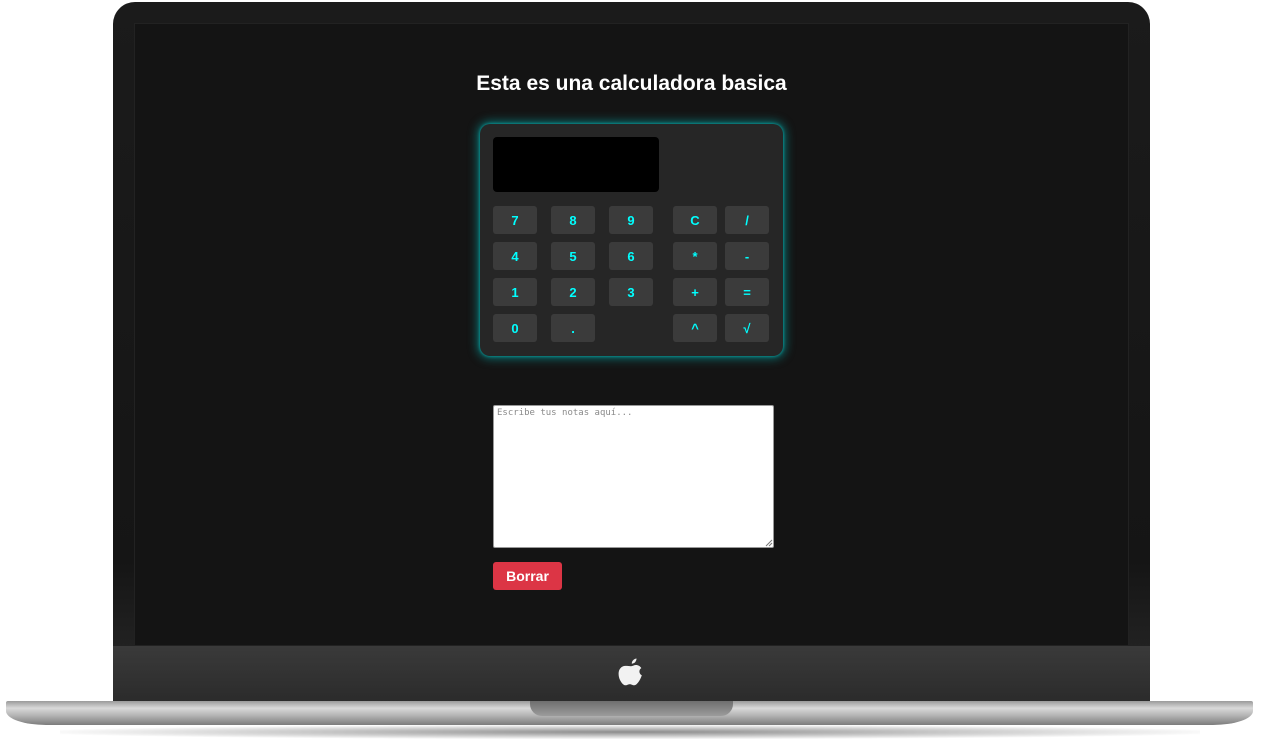 This screenshot has height=746, width=1263. Describe the element at coordinates (515, 292) in the screenshot. I see `key-1: 1` at that location.